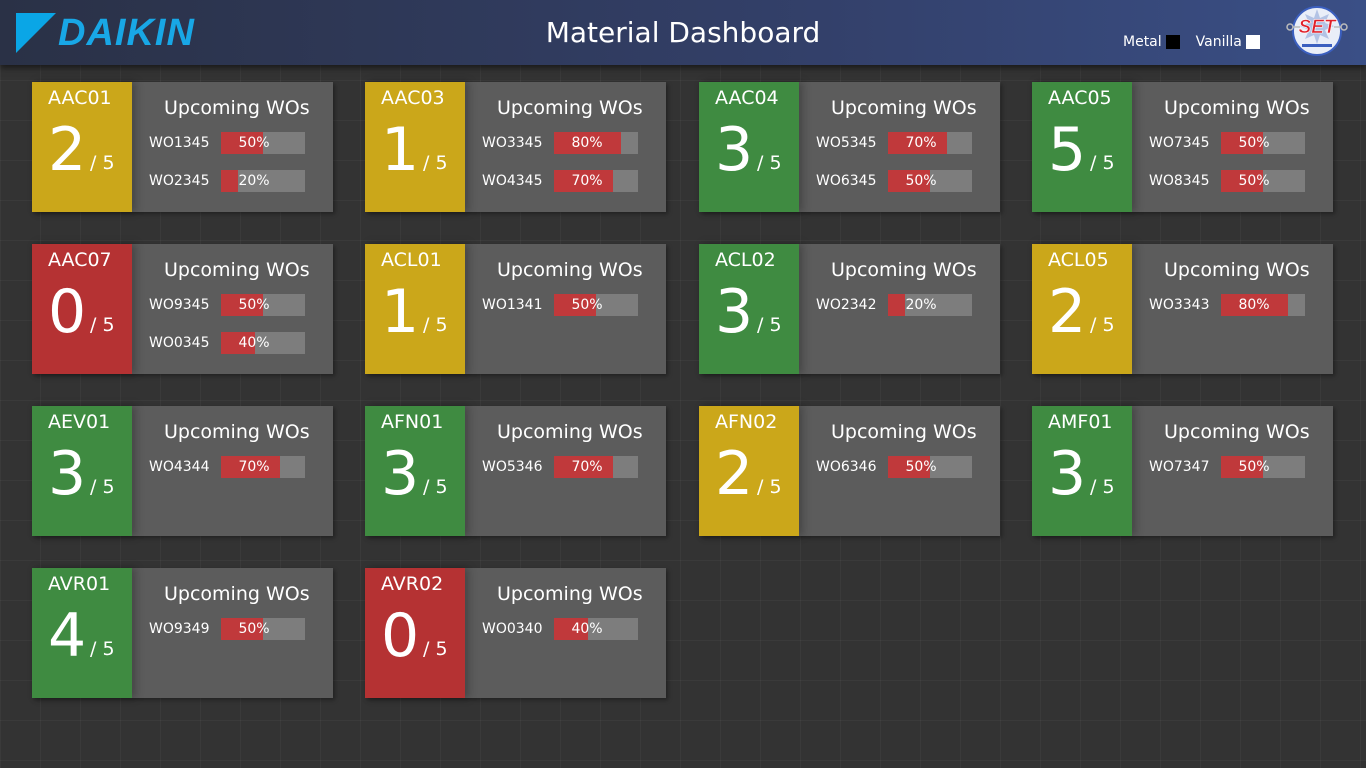 This screenshot has width=1366, height=768. What do you see at coordinates (846, 143) in the screenshot?
I see `wo-id: WO5345` at bounding box center [846, 143].